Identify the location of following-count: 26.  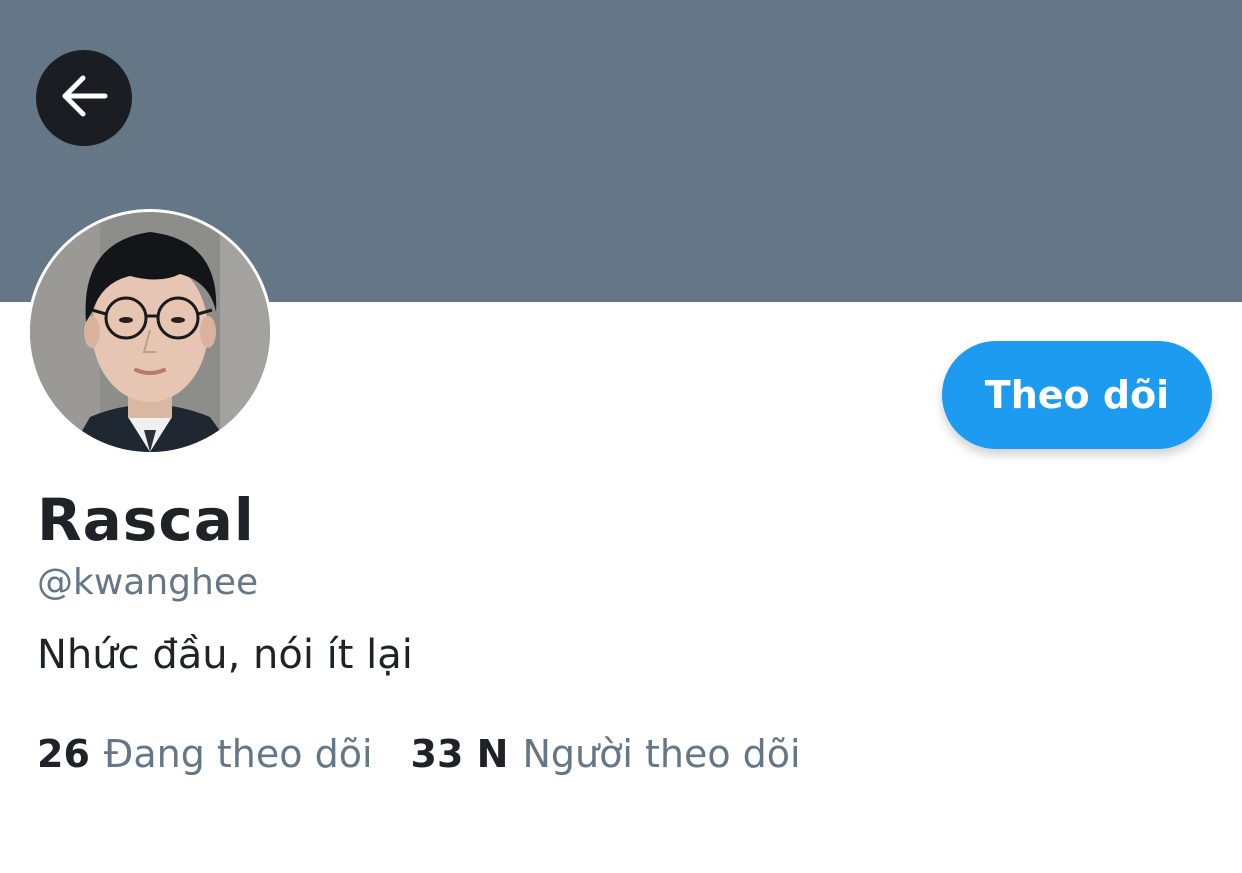
(63, 754).